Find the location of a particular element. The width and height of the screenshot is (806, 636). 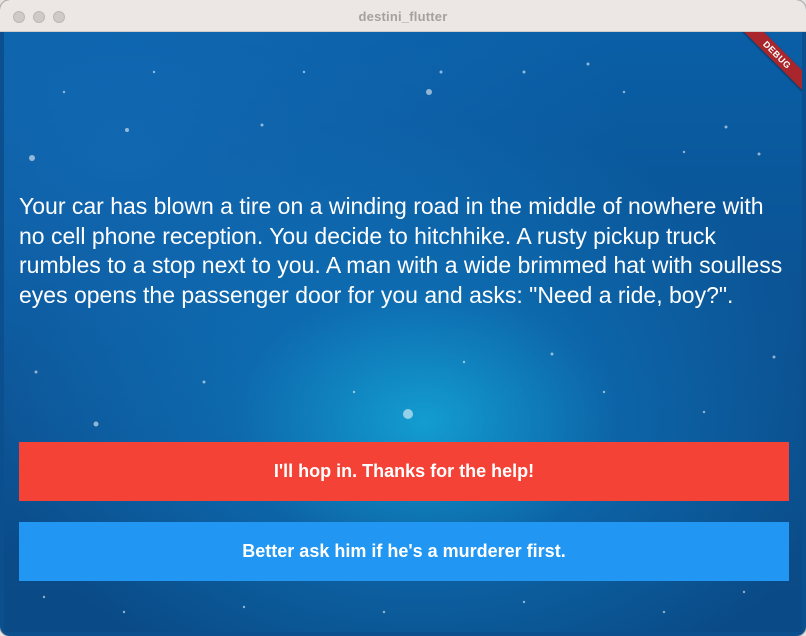

choice-1-button: I'll hop in. Thanks for the help! is located at coordinates (404, 471).